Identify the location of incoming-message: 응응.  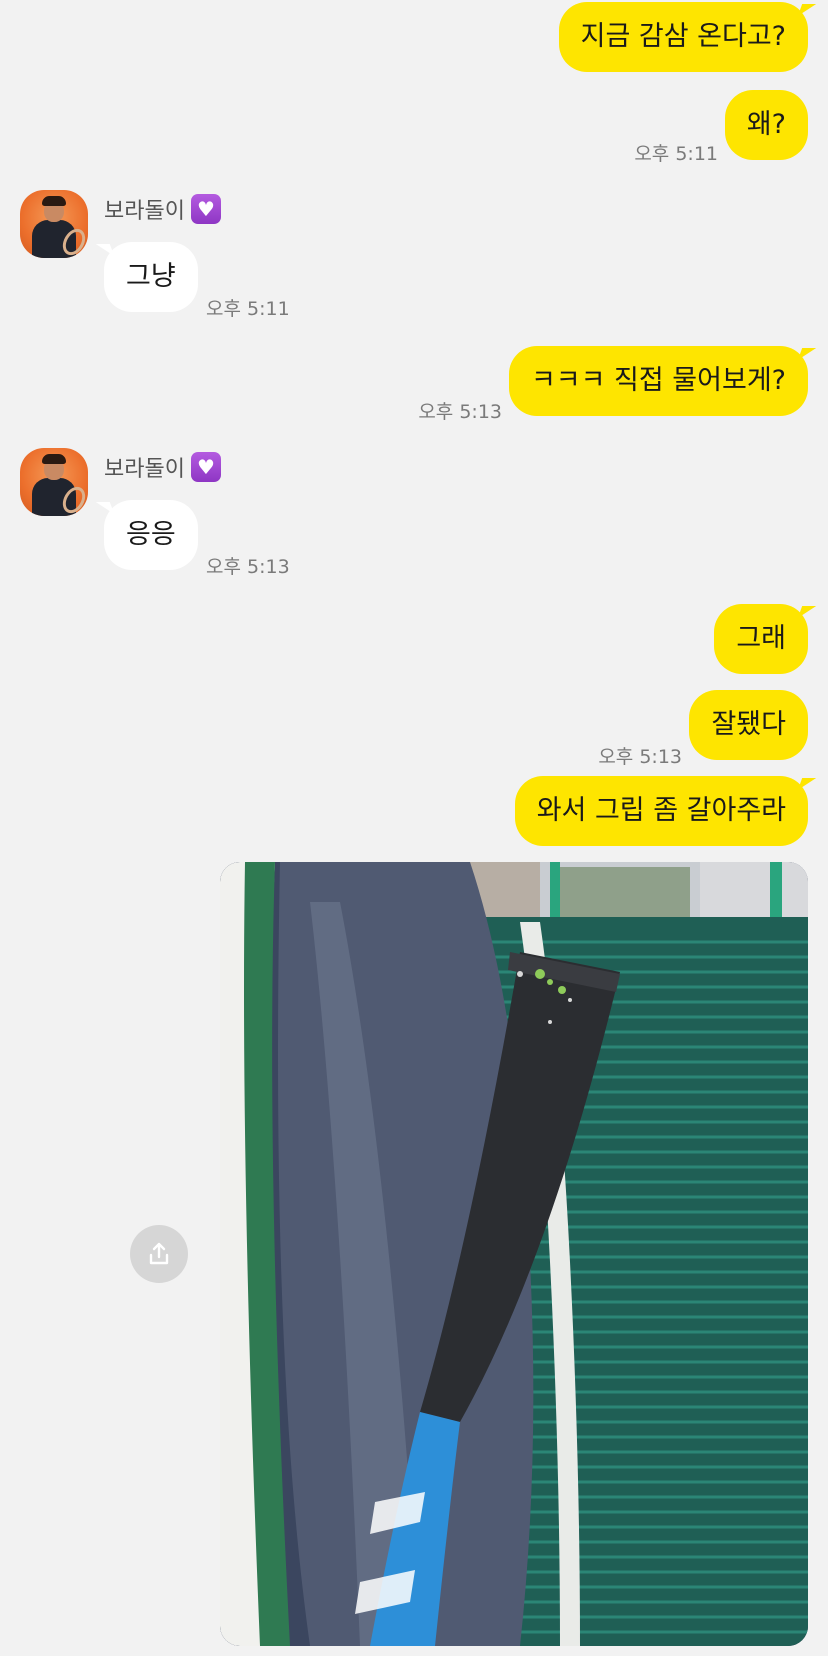
(151, 535).